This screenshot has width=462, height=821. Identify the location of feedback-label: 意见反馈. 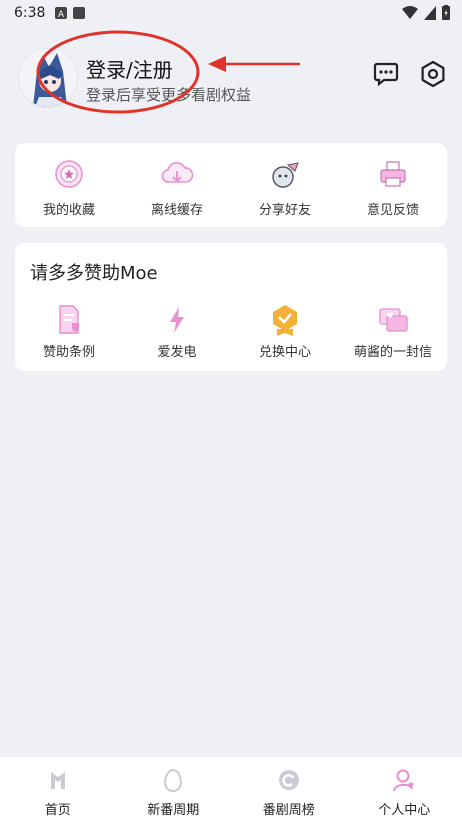
(392, 210).